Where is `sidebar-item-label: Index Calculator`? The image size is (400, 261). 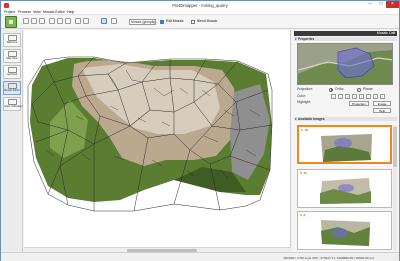 sidebar-item-label: Index Calculator is located at coordinates (13, 106).